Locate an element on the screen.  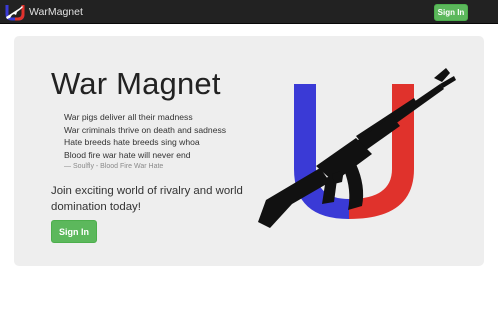
quote-line: War pigs deliver all their madness is located at coordinates (128, 117).